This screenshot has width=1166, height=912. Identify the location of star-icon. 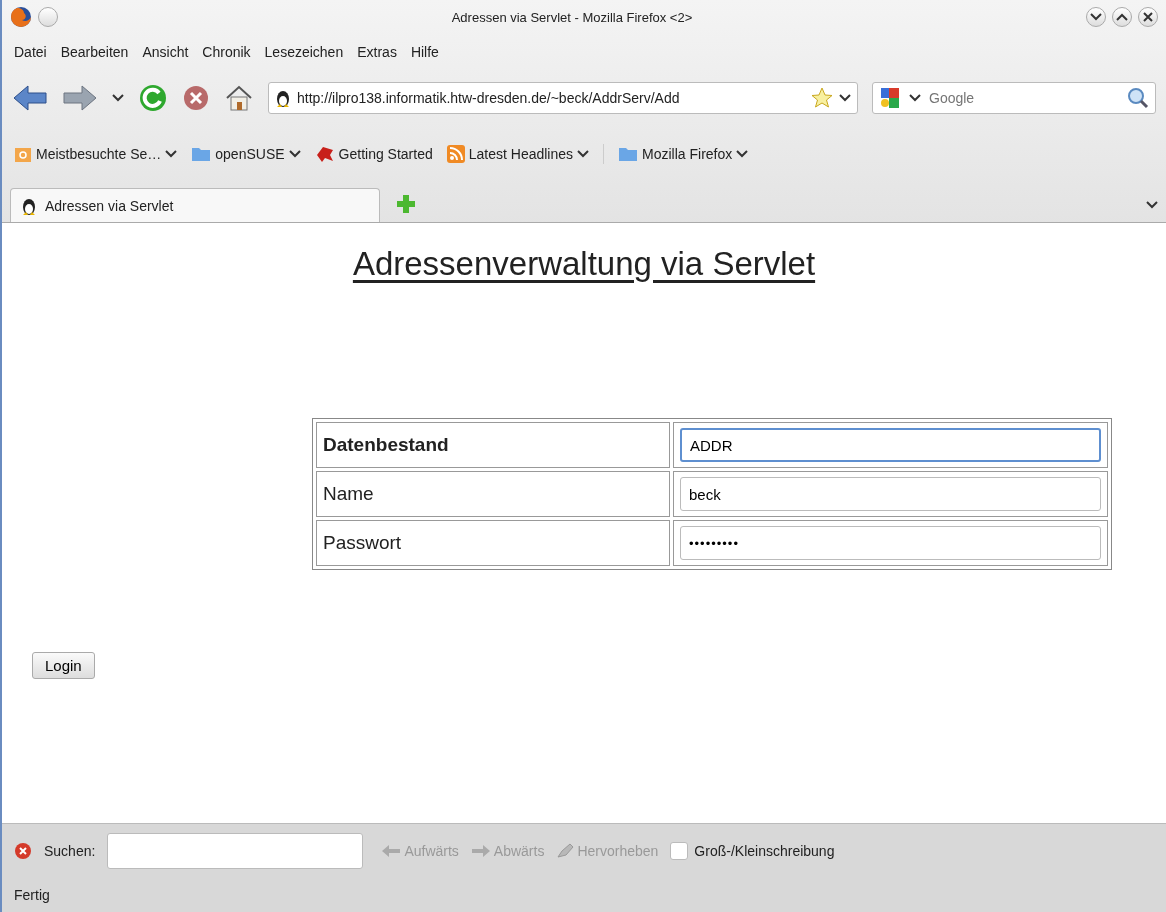
(822, 98).